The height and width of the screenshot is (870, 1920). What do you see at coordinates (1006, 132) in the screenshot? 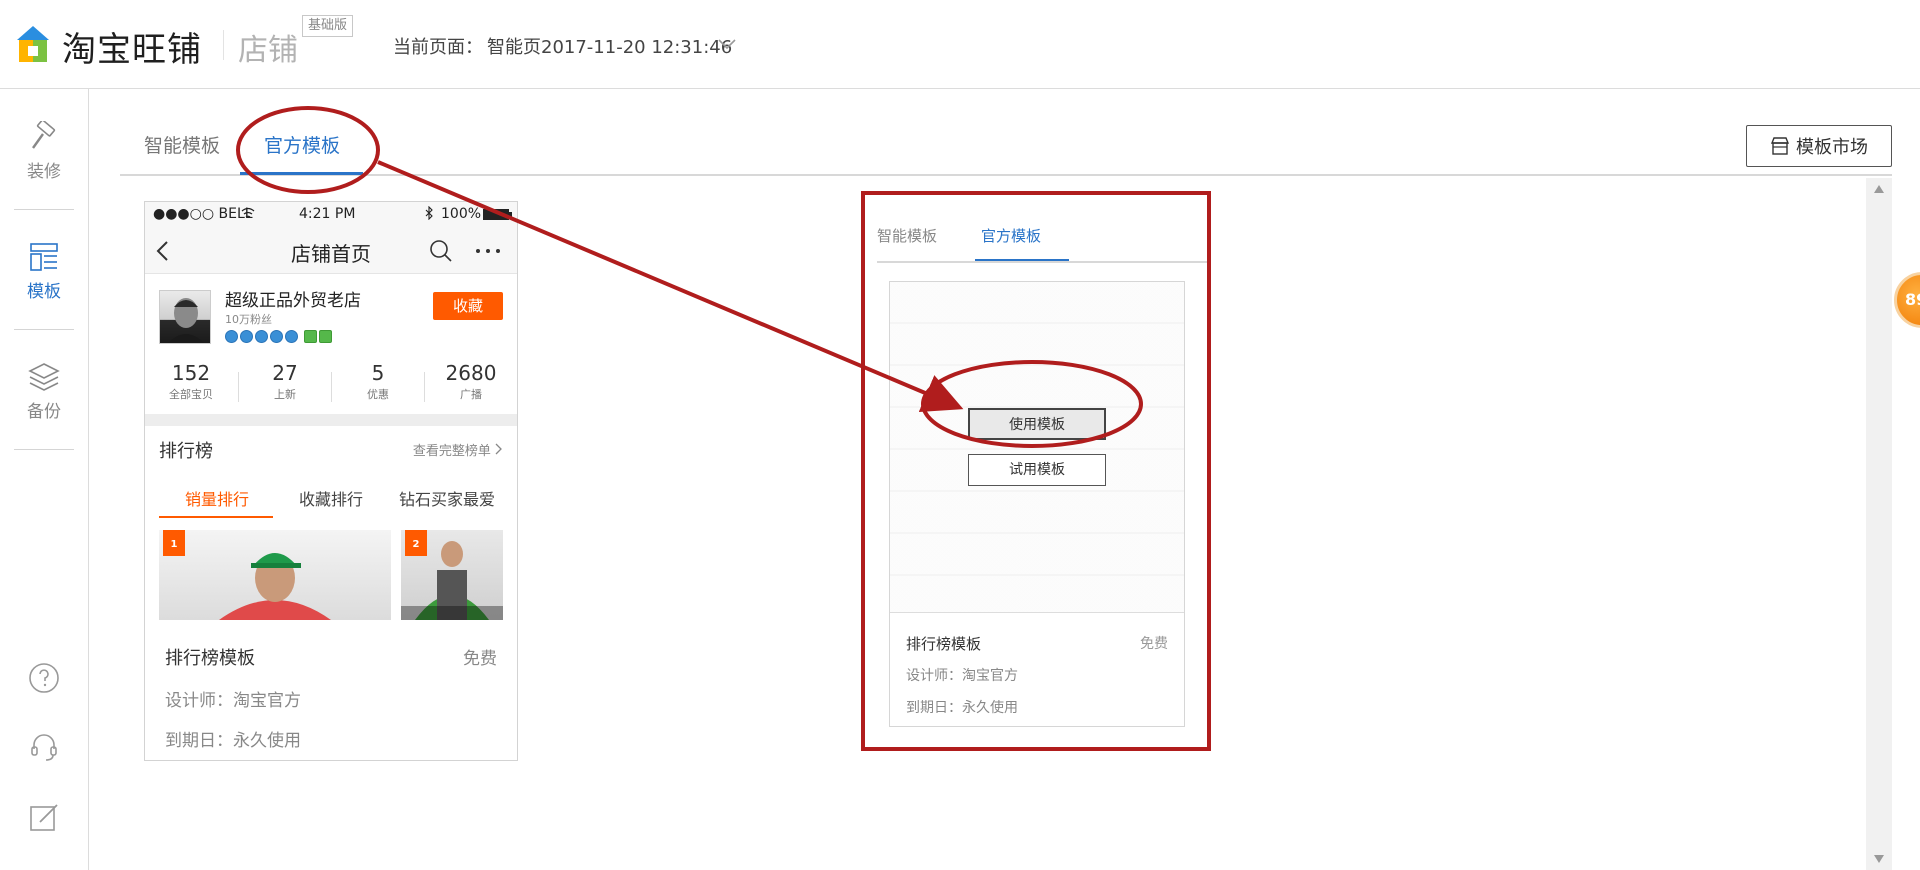
I see `template-tabs: 智能模板 官方模板 模板市场` at bounding box center [1006, 132].